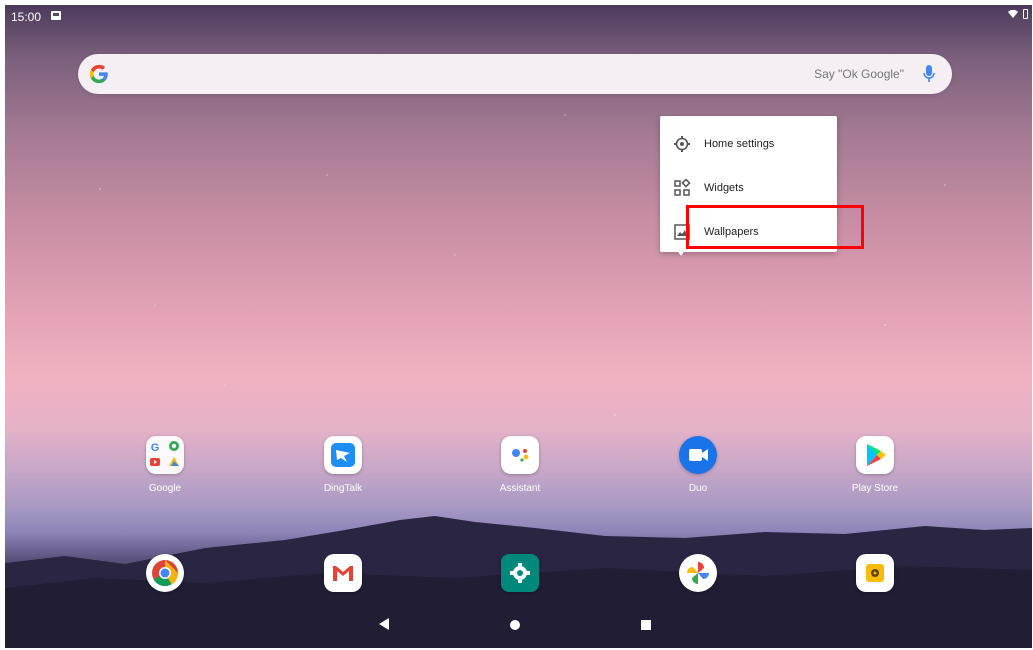 This screenshot has height=650, width=1033. What do you see at coordinates (518, 16) in the screenshot?
I see `status-bar: 15:00` at bounding box center [518, 16].